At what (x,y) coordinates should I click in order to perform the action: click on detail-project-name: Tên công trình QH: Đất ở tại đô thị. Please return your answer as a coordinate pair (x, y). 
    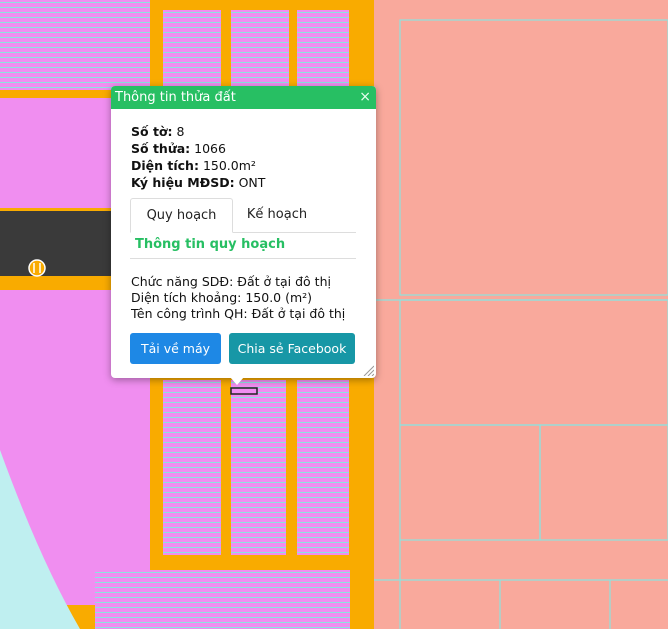
    Looking at the image, I should click on (238, 313).